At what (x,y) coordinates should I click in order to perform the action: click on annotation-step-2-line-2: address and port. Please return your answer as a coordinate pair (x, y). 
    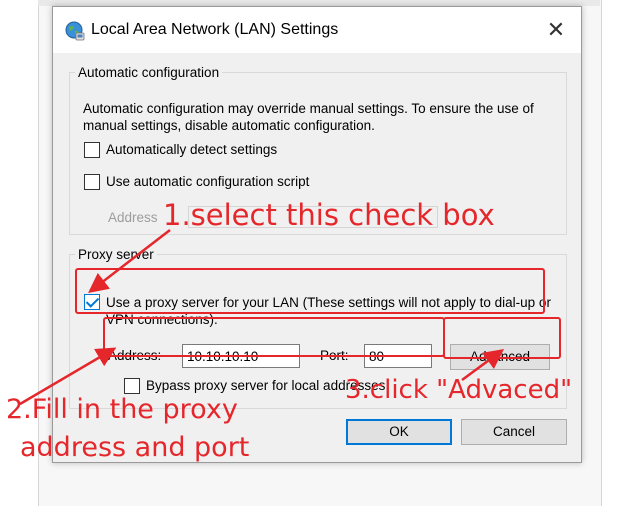
    Looking at the image, I should click on (135, 447).